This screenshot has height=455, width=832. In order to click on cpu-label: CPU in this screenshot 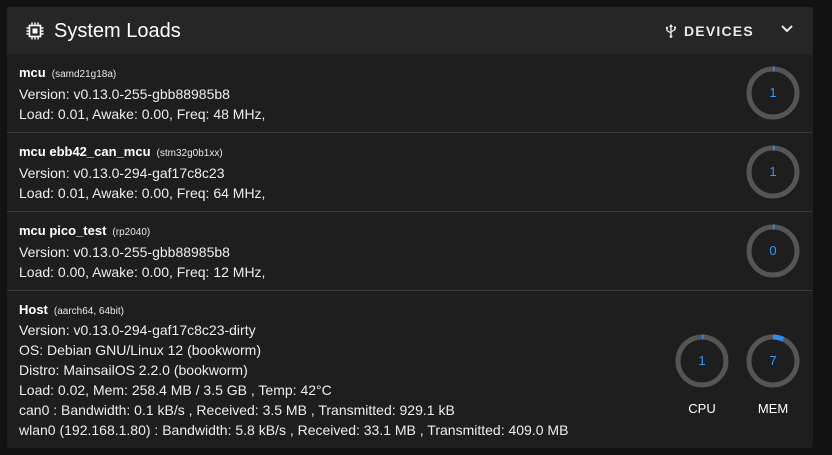, I will do `click(702, 408)`.